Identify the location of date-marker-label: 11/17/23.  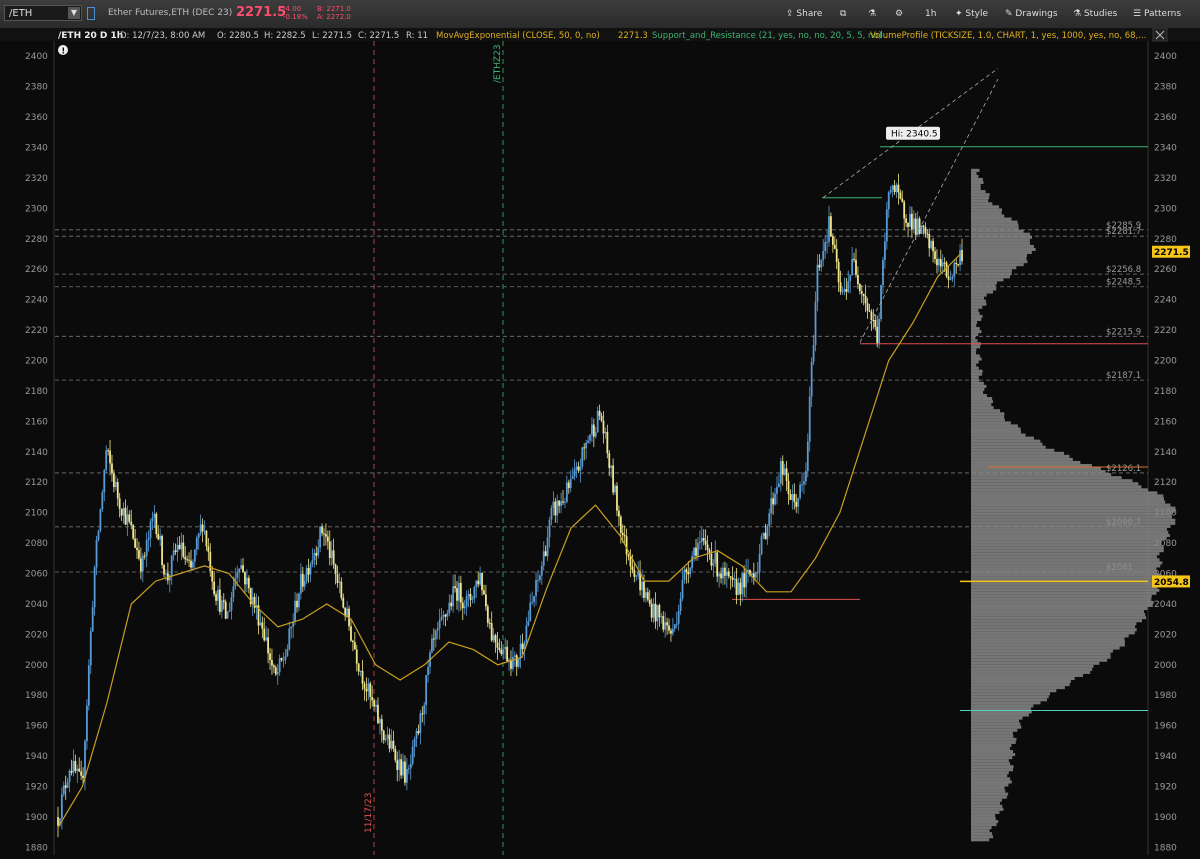
(369, 813).